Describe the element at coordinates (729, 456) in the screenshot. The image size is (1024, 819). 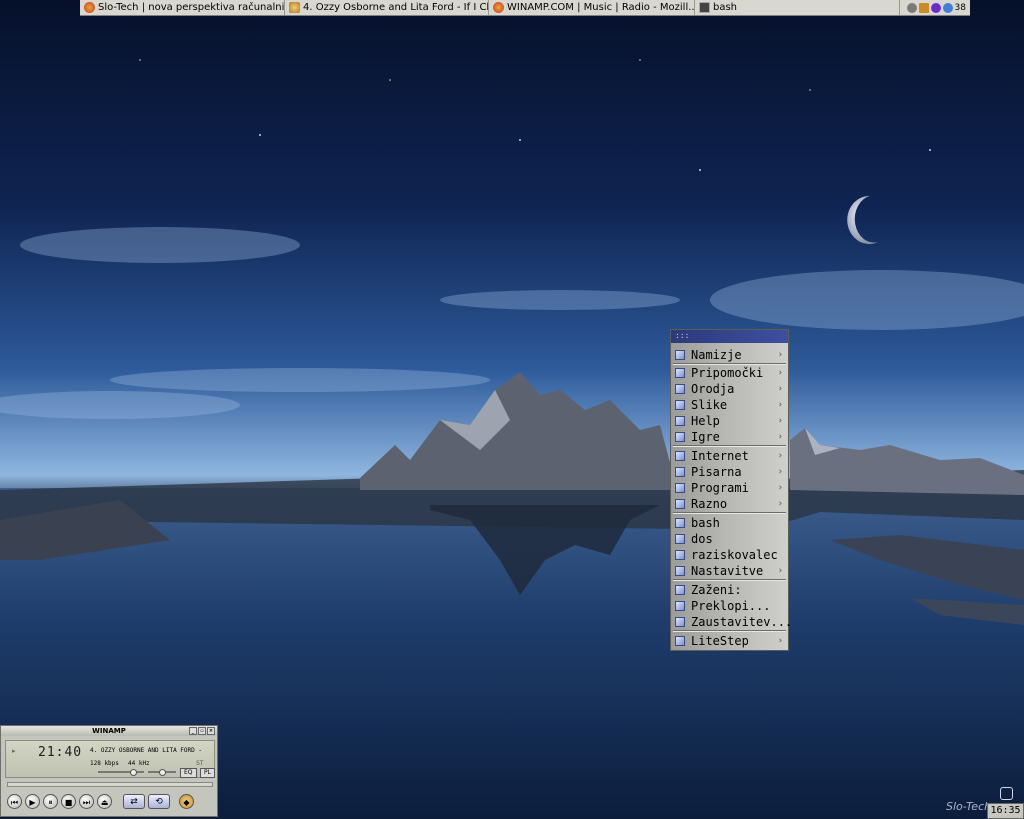
I see `menu-item-internet: Internet ›` at that location.